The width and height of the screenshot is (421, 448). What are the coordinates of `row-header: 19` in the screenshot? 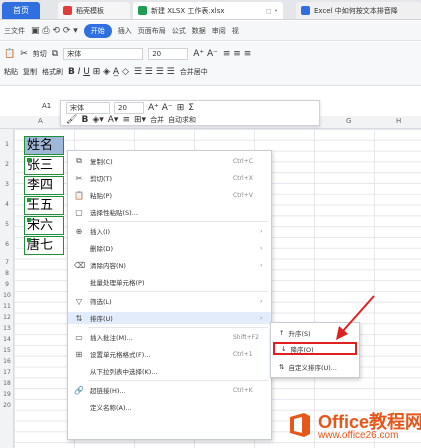 It's located at (7, 394).